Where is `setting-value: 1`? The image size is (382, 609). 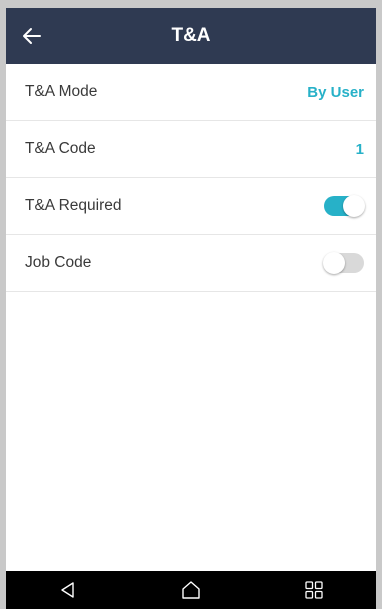
setting-value: 1 is located at coordinates (359, 149).